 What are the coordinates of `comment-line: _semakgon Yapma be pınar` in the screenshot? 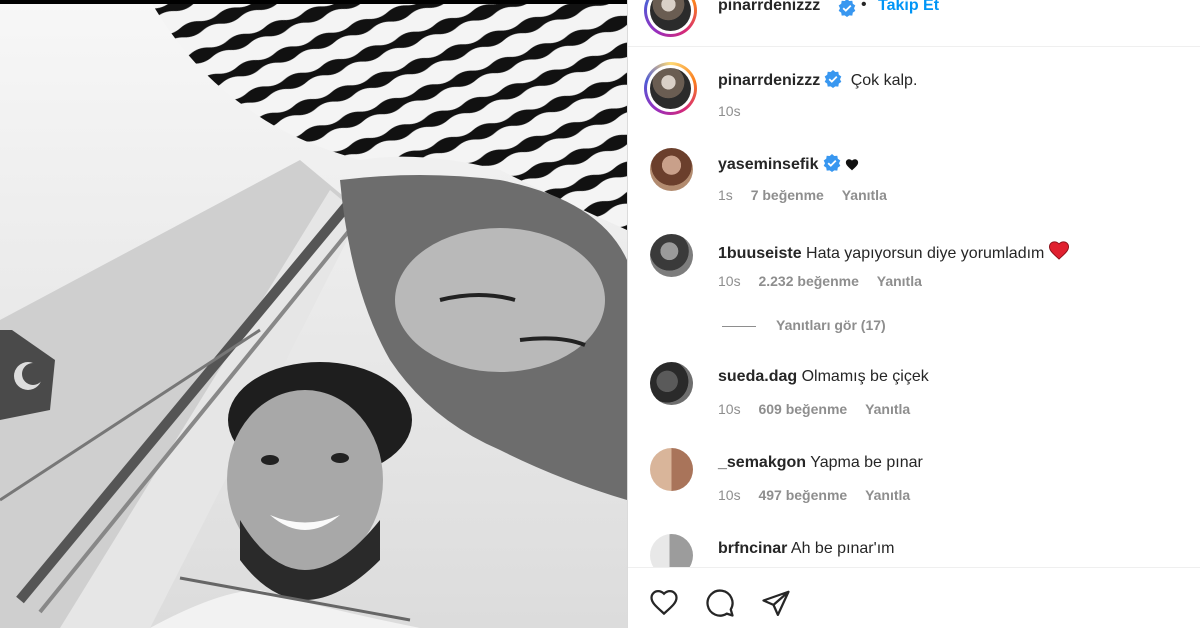 It's located at (820, 463).